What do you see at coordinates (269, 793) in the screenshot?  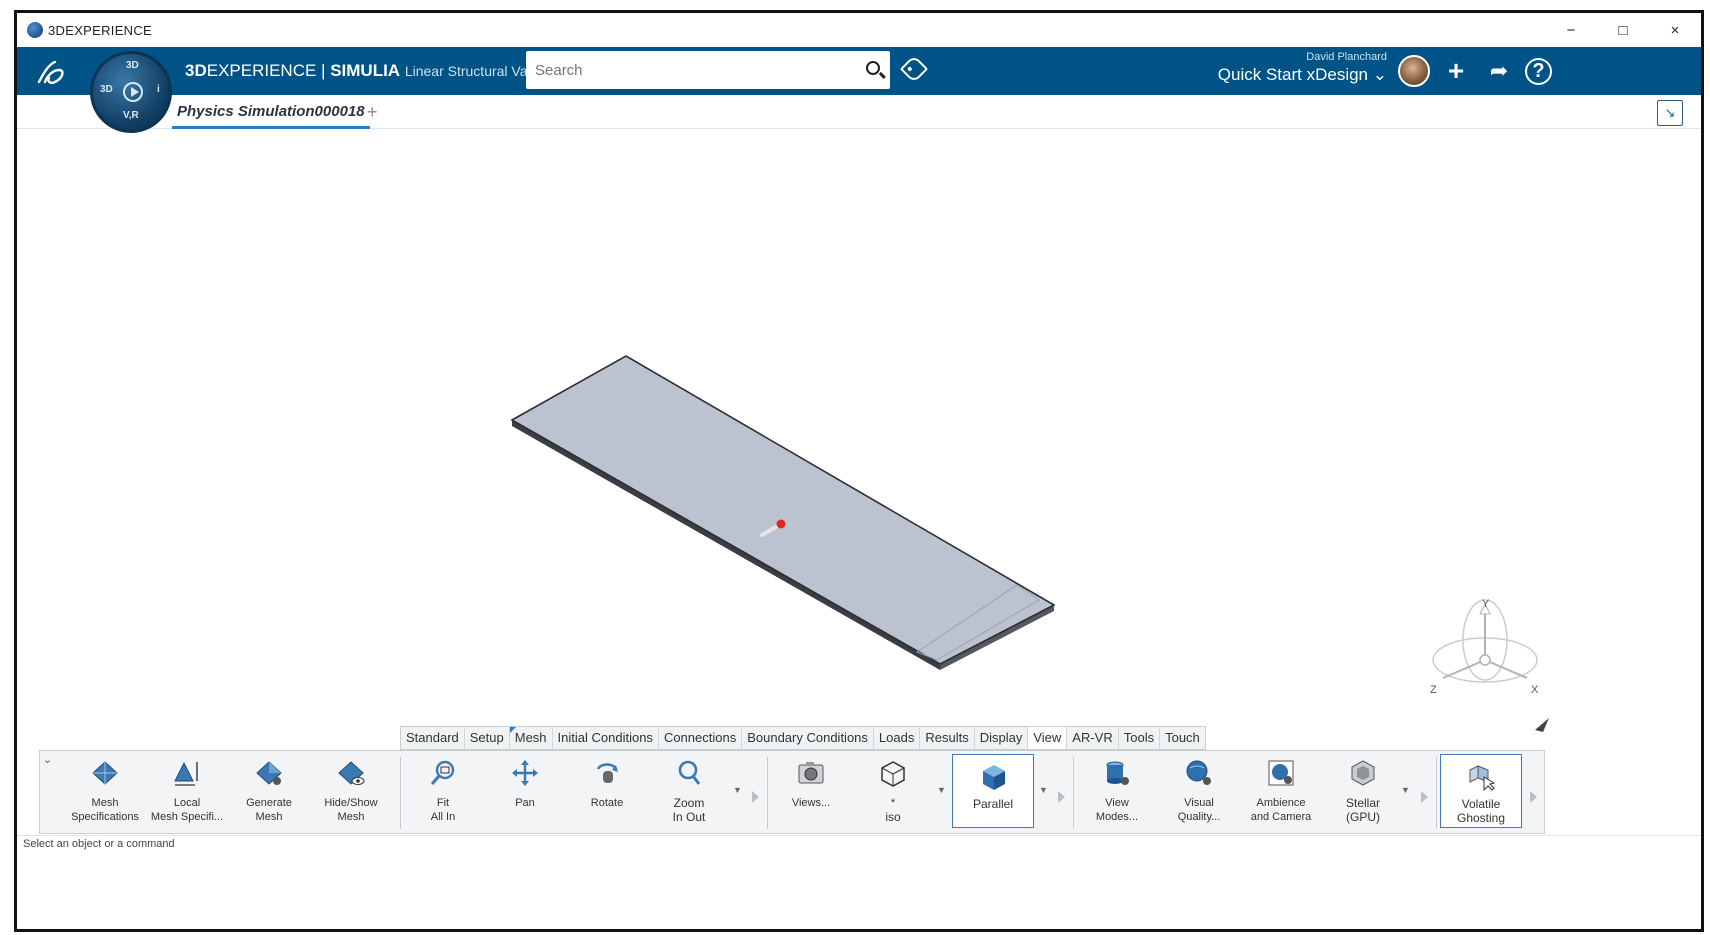 I see `generate-mesh-button: Generate Mesh` at bounding box center [269, 793].